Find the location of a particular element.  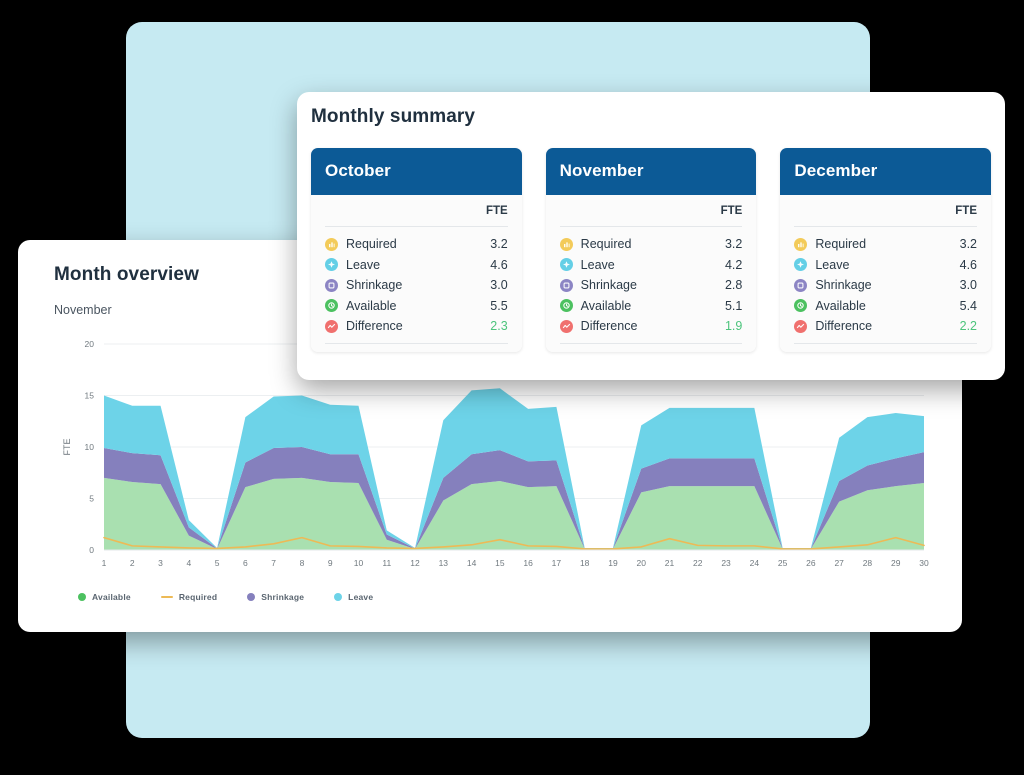

monthly-summary-title: Monthly summary is located at coordinates (393, 116).